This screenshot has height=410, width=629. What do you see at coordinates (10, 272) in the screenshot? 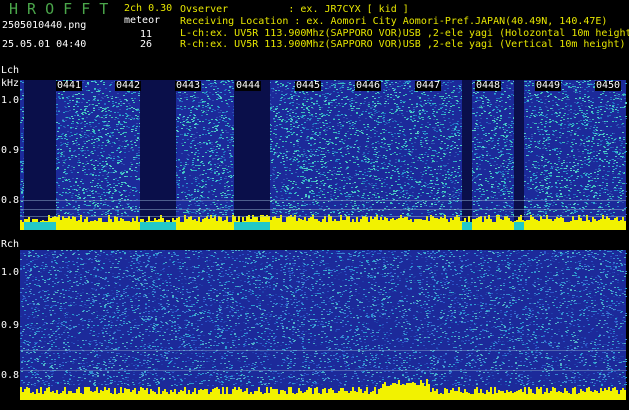
I see `rch-tick-1.0: 1.0` at bounding box center [10, 272].